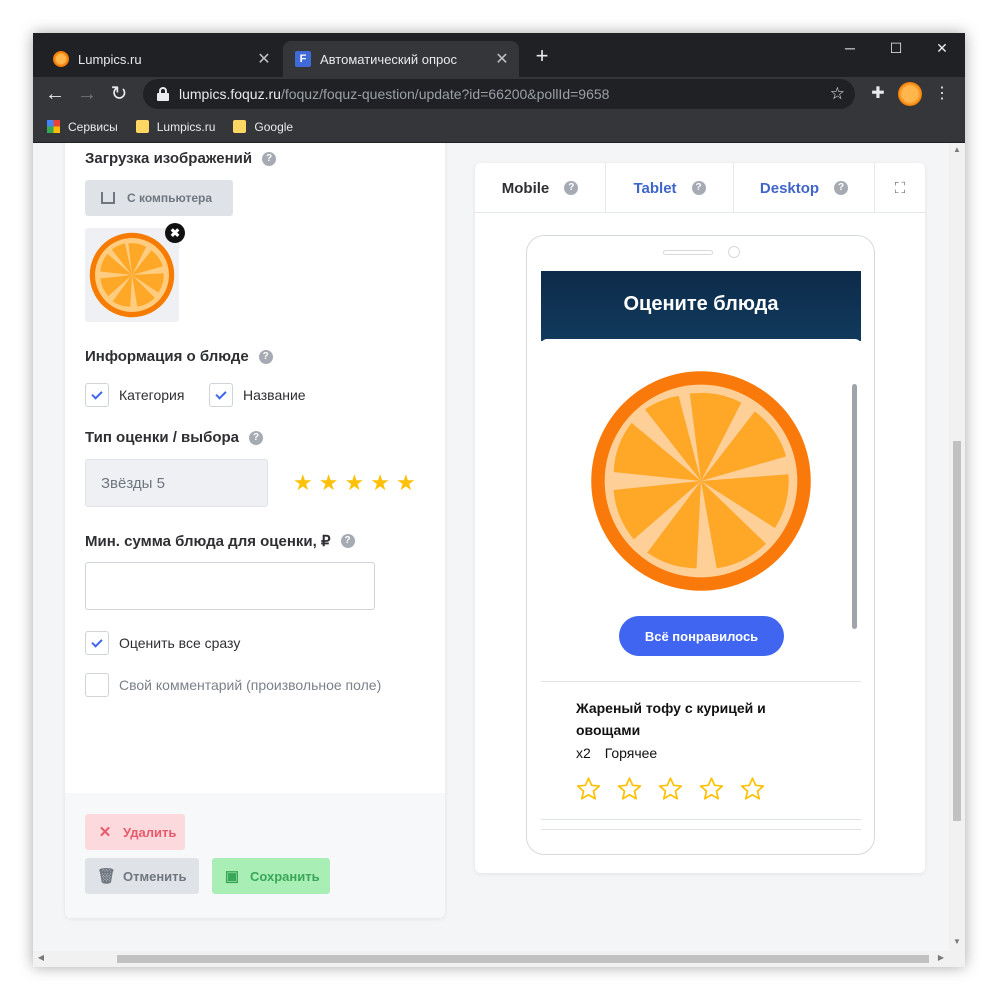 The height and width of the screenshot is (1000, 997). What do you see at coordinates (119, 94) in the screenshot?
I see `reload-icon: ↻` at bounding box center [119, 94].